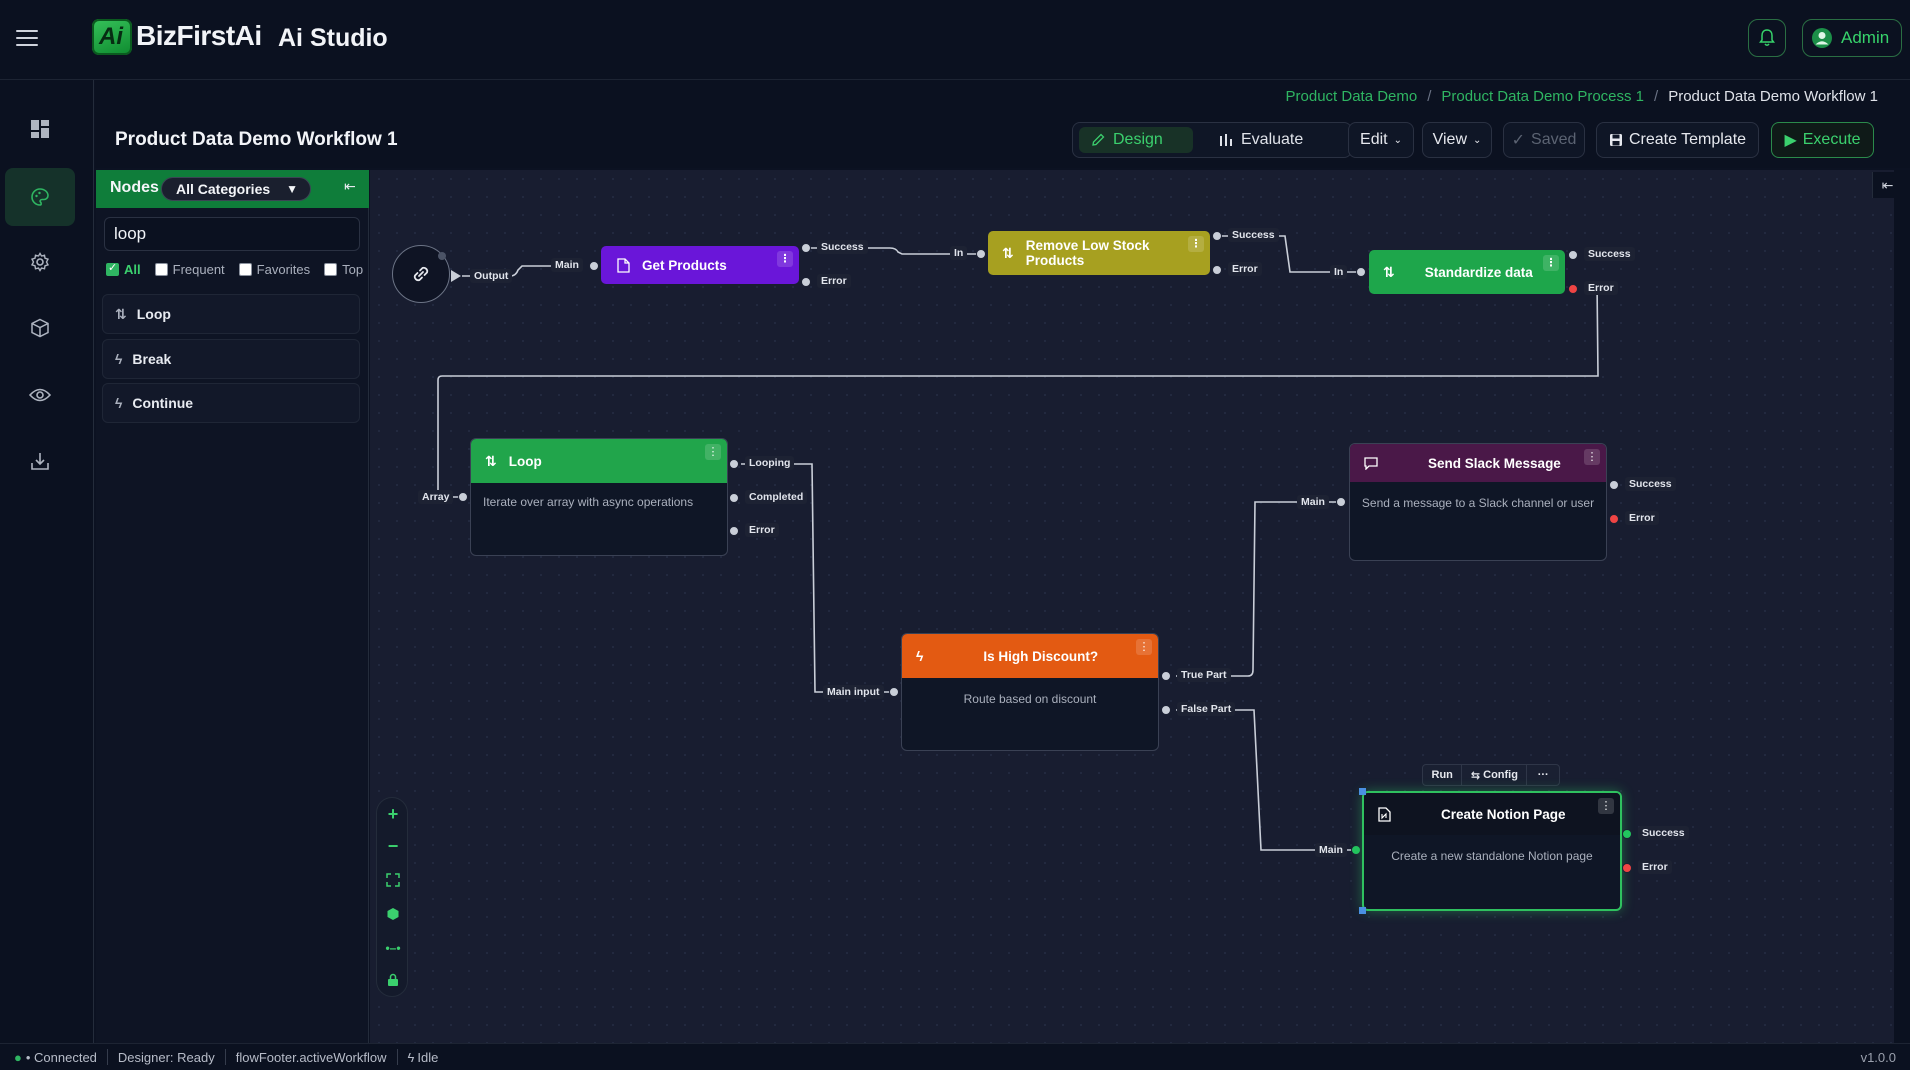 The width and height of the screenshot is (1910, 1070). I want to click on filter-top: Top, so click(343, 269).